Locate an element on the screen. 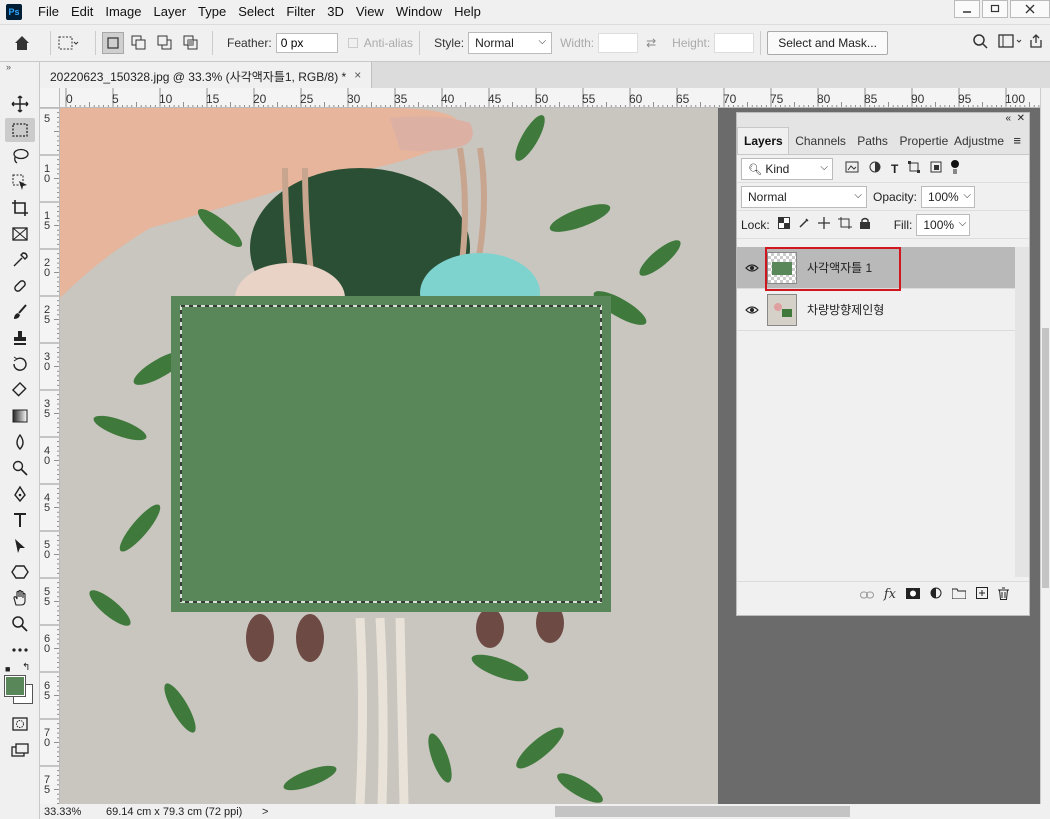  filter-toggle-icon is located at coordinates (955, 168).